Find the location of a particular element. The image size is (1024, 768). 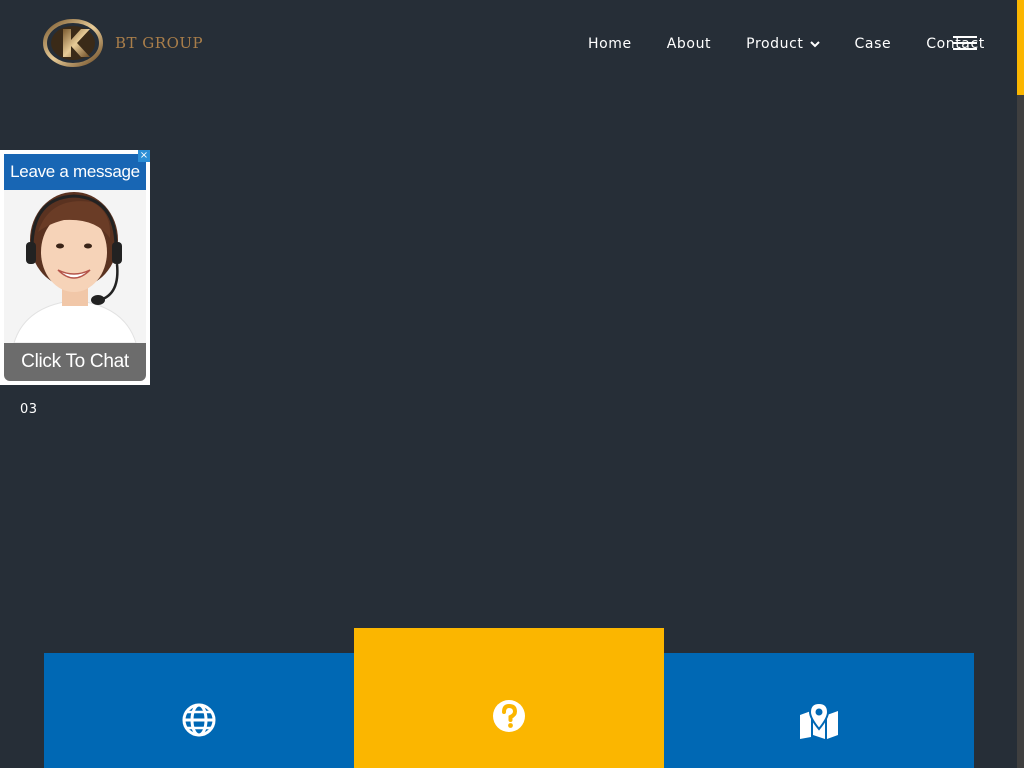

close-icon: × is located at coordinates (144, 156).